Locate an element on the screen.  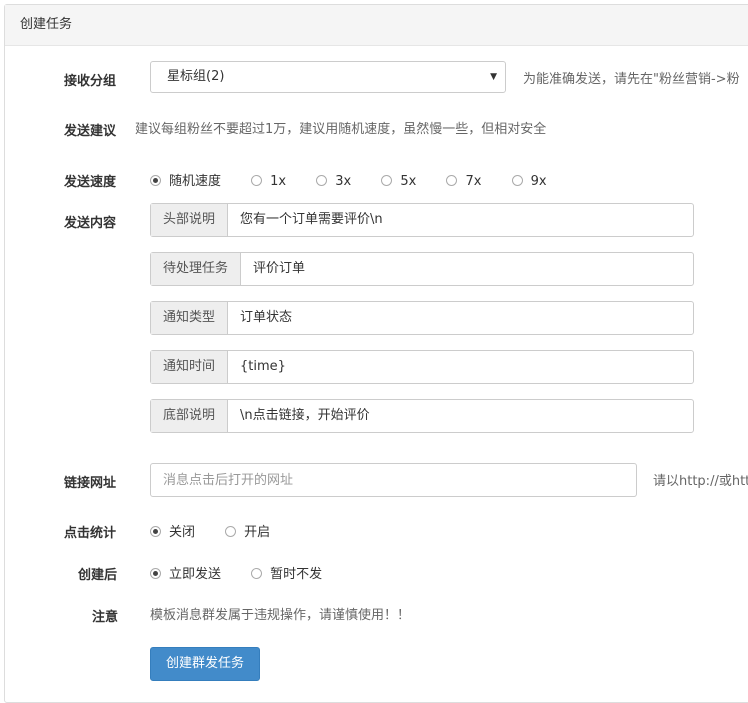
speed-option-5x: 5x is located at coordinates (398, 181).